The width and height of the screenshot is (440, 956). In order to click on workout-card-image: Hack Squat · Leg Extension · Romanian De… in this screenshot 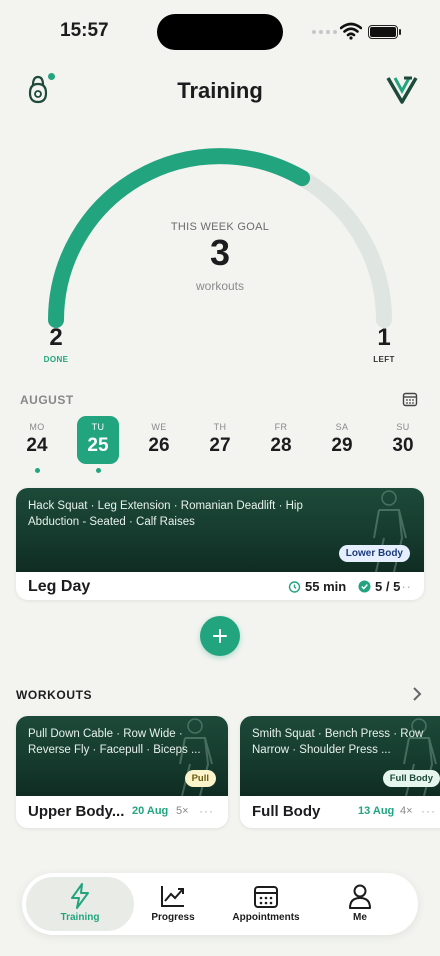, I will do `click(220, 530)`.